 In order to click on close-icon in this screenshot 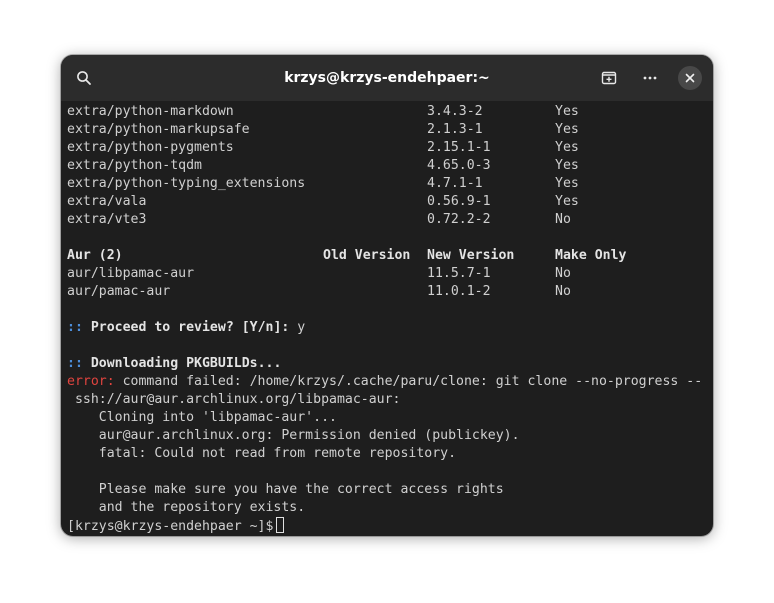, I will do `click(690, 78)`.